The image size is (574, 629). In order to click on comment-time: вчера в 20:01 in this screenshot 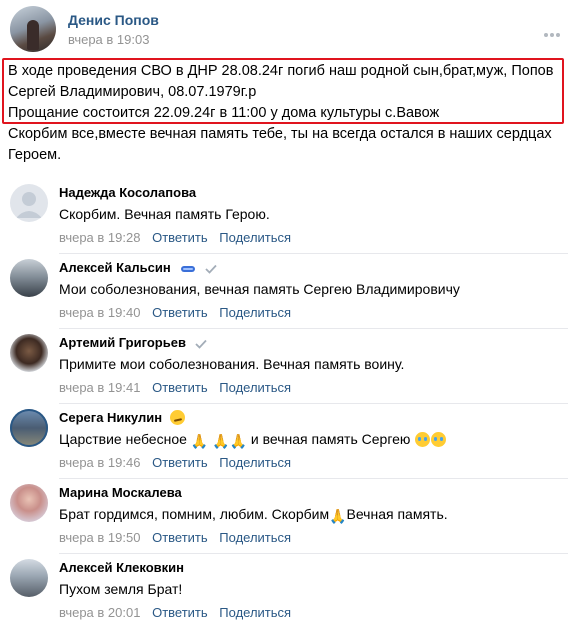, I will do `click(99, 612)`.